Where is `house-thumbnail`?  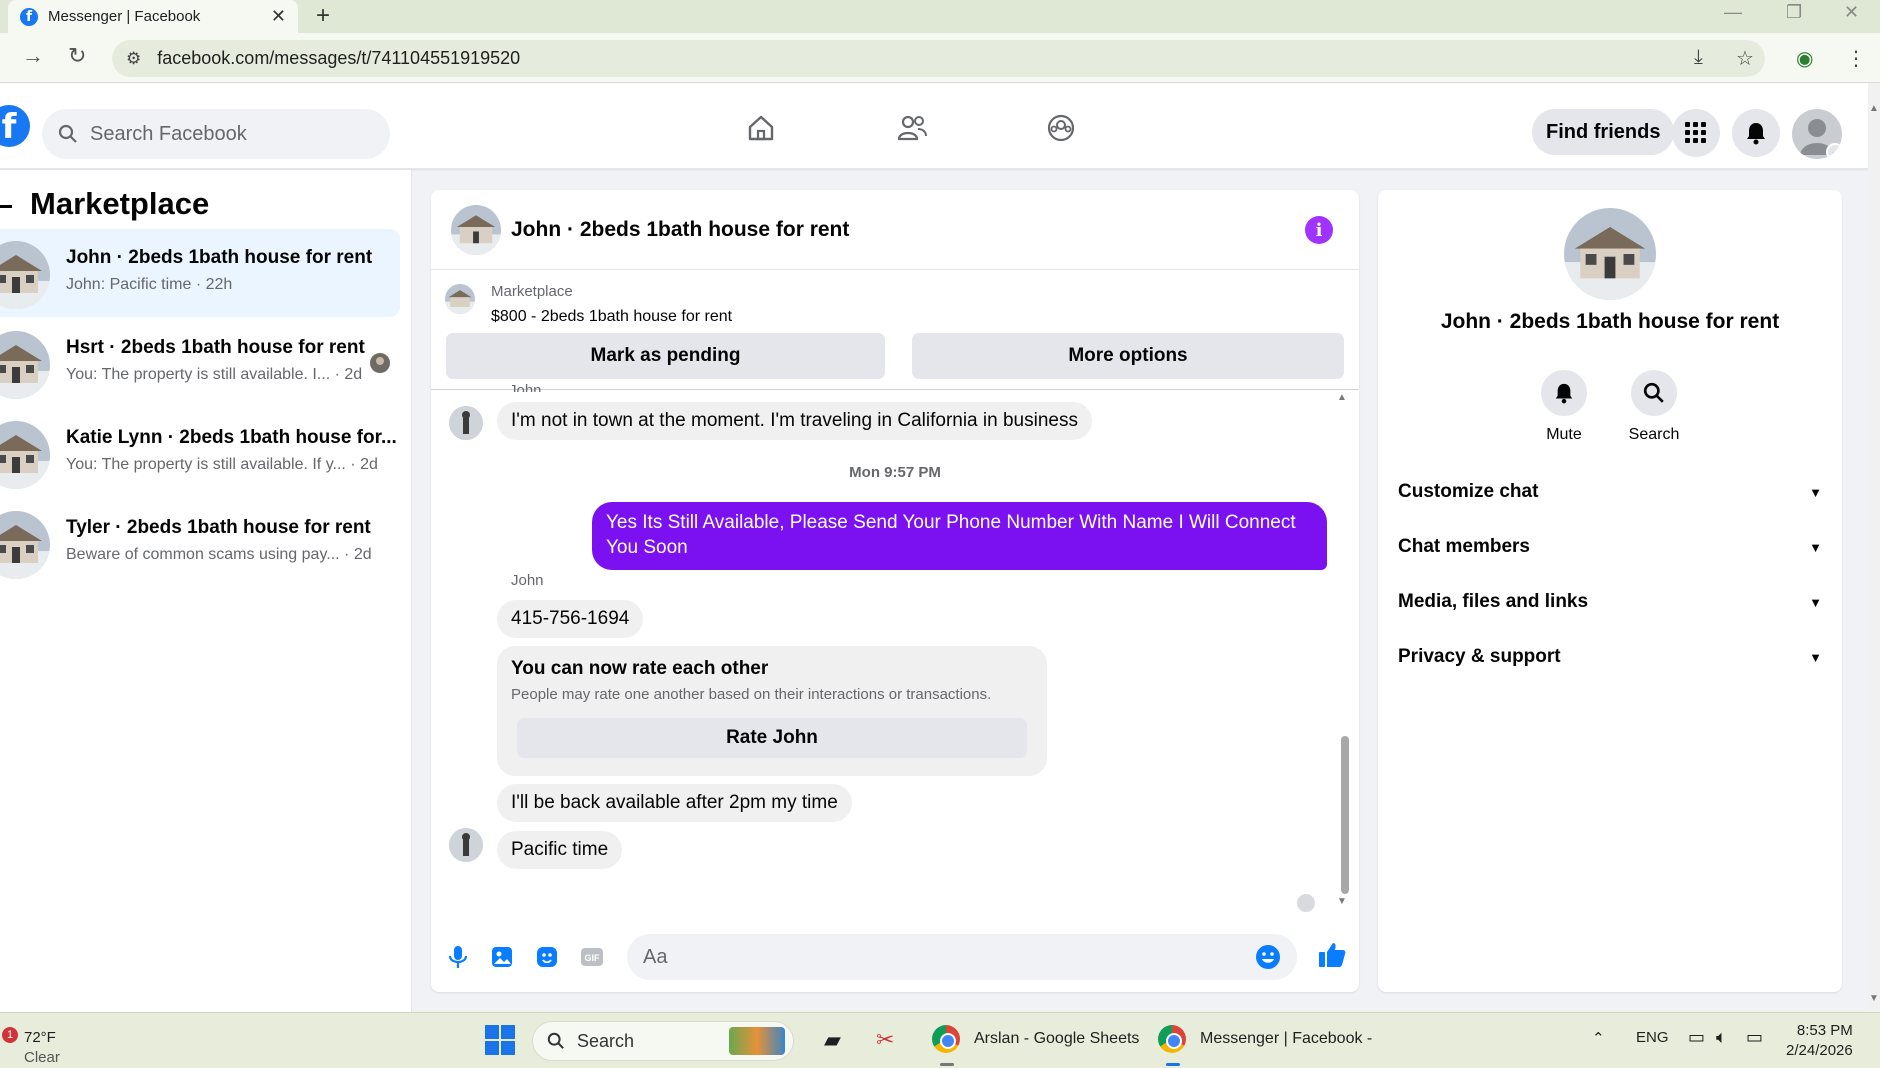
house-thumbnail is located at coordinates (25, 275).